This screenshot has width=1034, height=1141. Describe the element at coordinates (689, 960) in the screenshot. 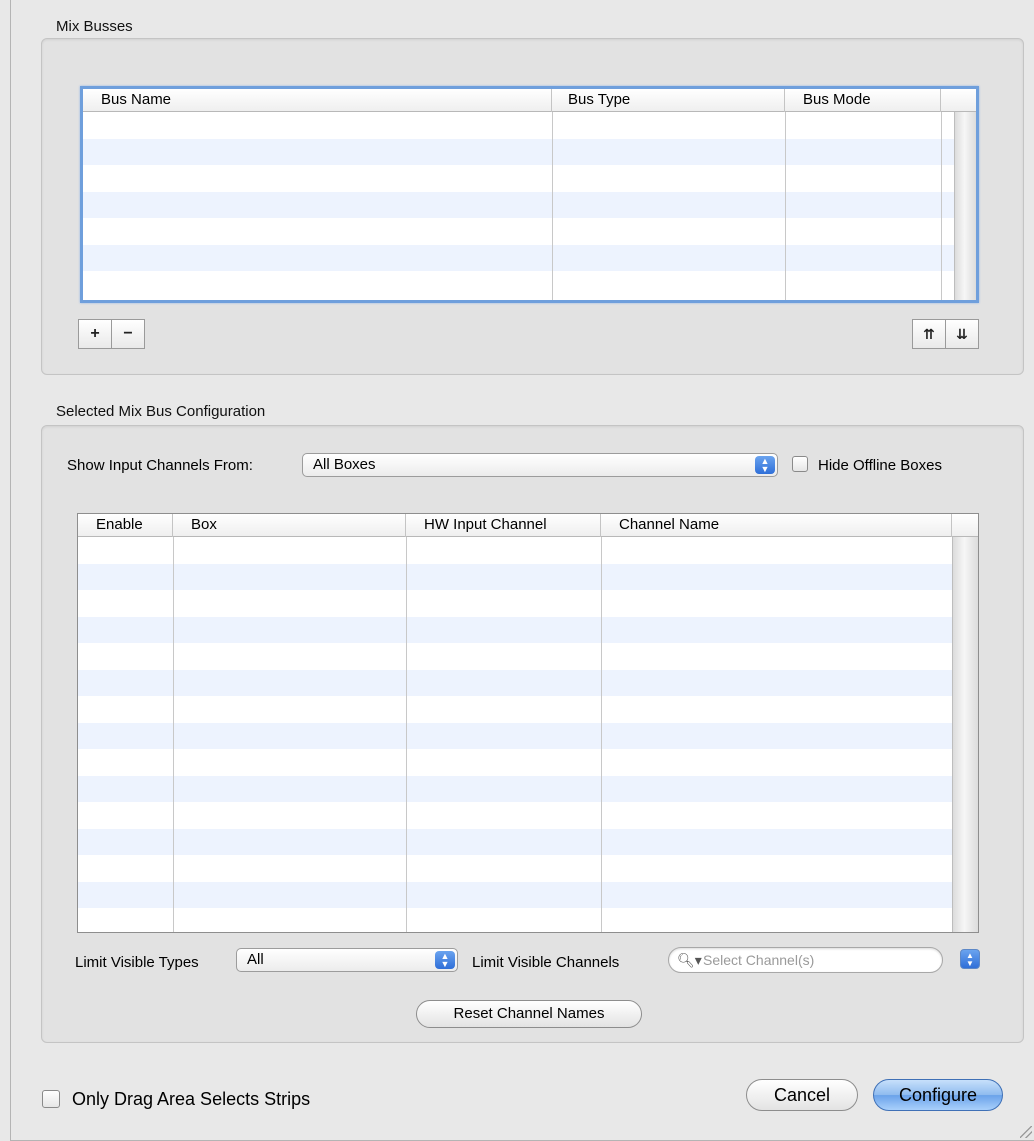

I see `magnifier-icon: 🔍︎▾` at that location.